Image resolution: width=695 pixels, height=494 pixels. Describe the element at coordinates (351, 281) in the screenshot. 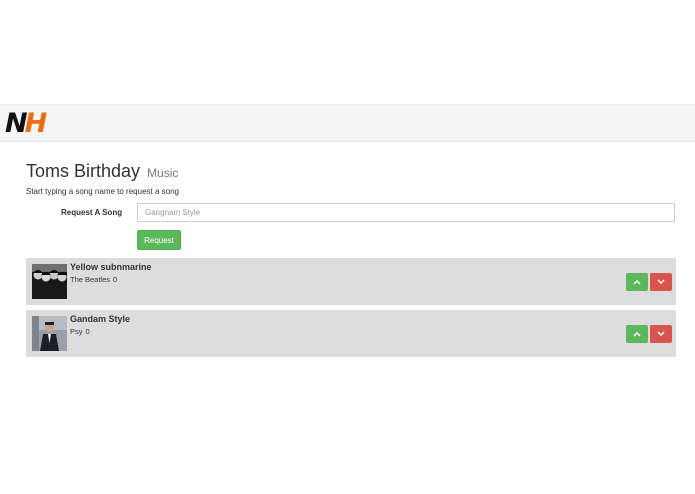

I see `song-list-item: Yellow subnmarine The Beatles 0` at that location.